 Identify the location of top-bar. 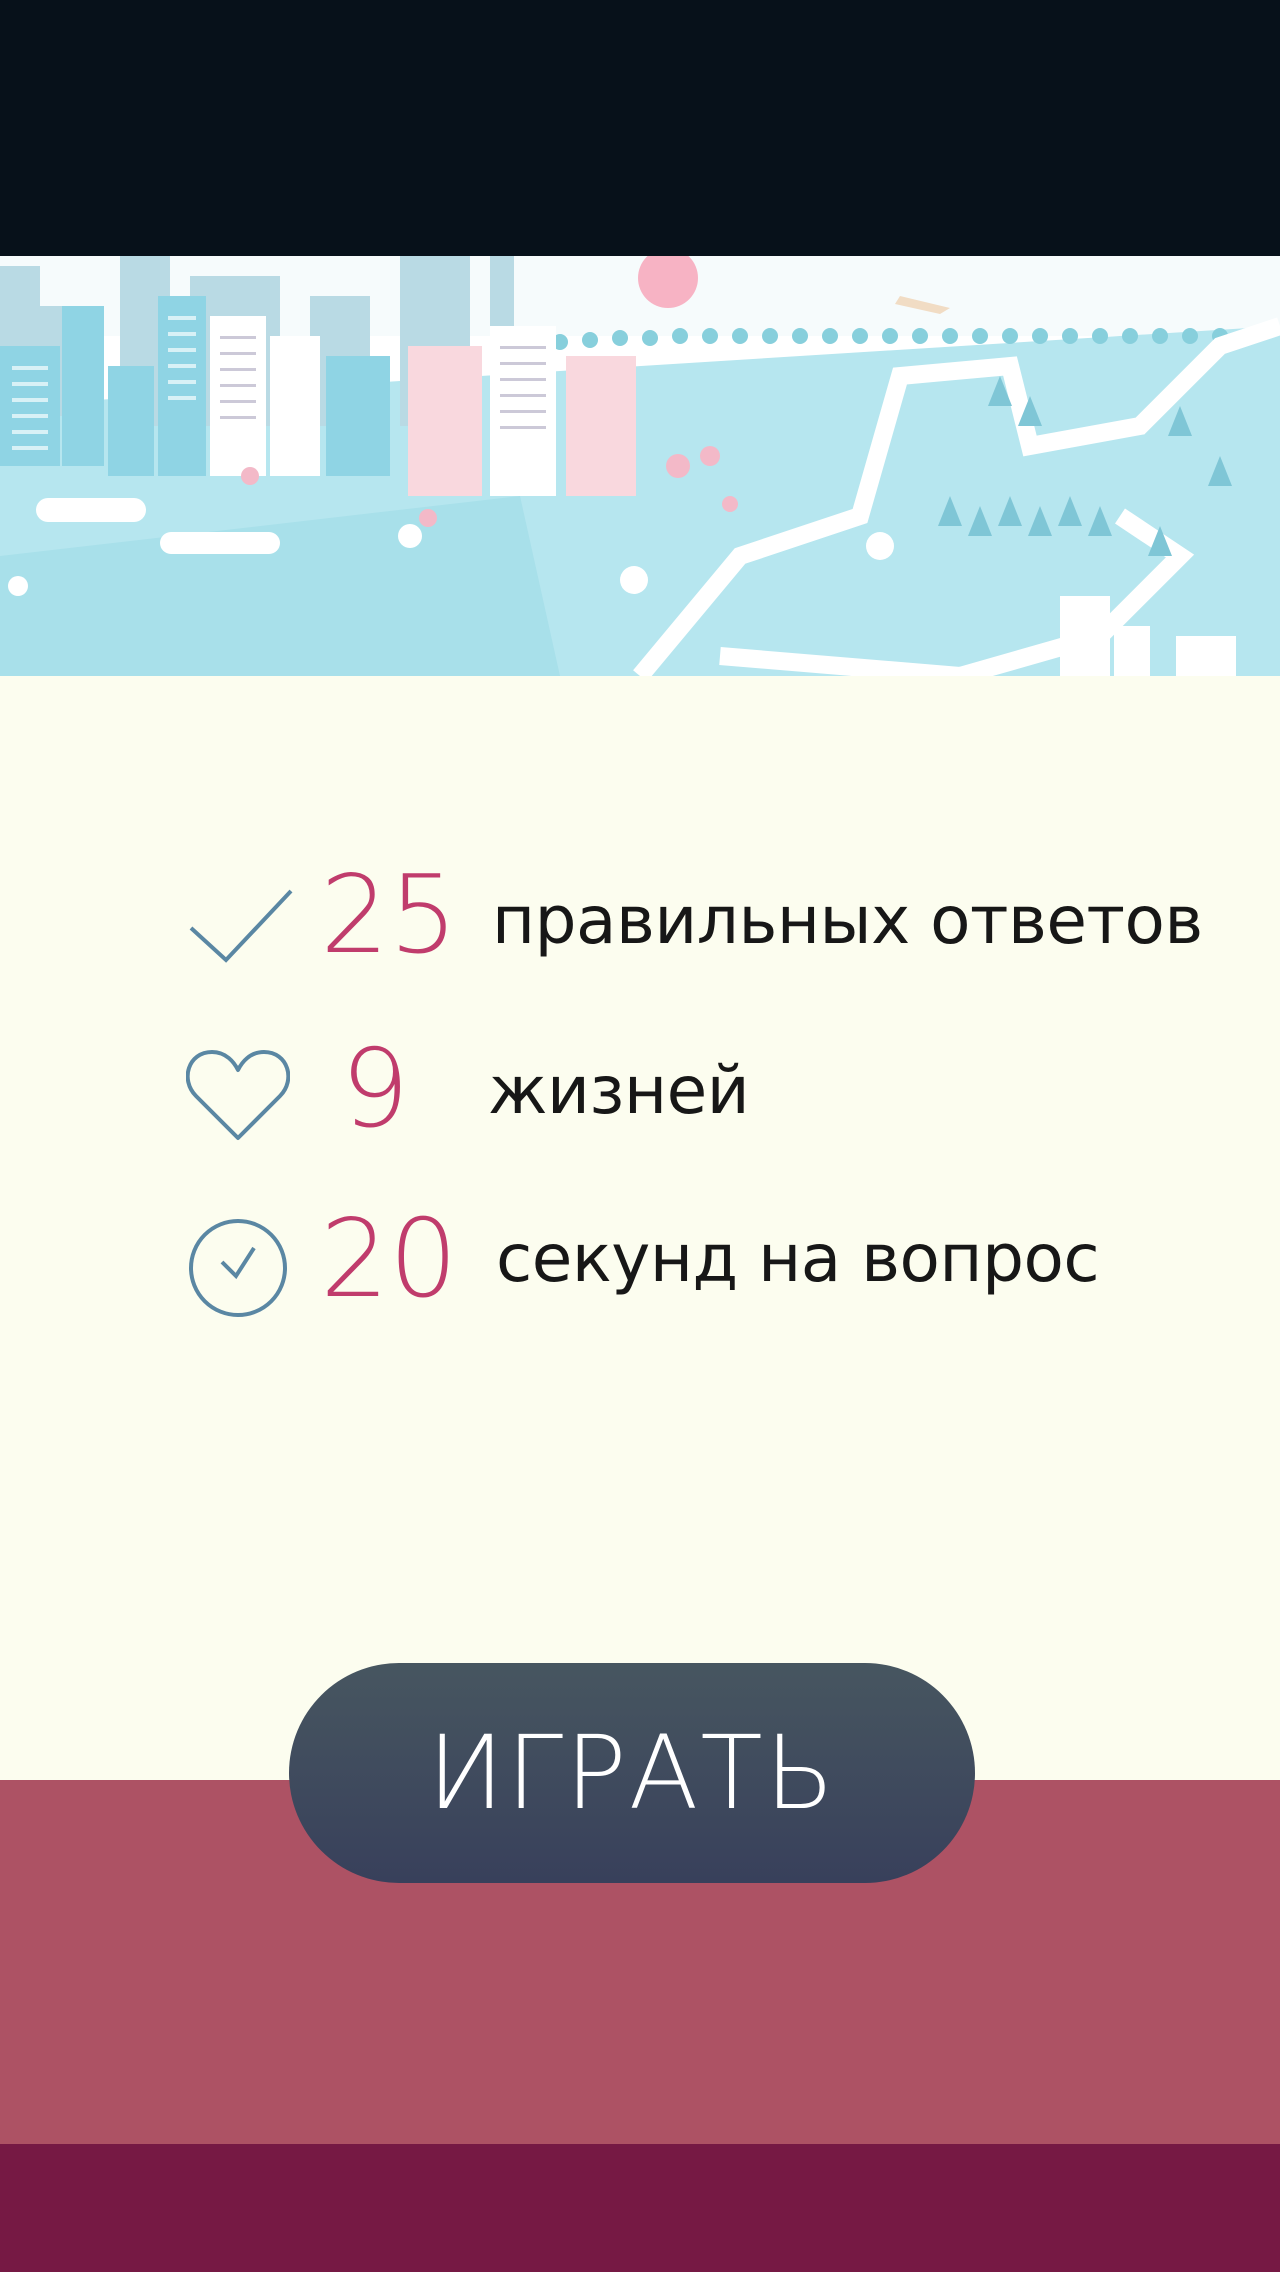
(640, 128).